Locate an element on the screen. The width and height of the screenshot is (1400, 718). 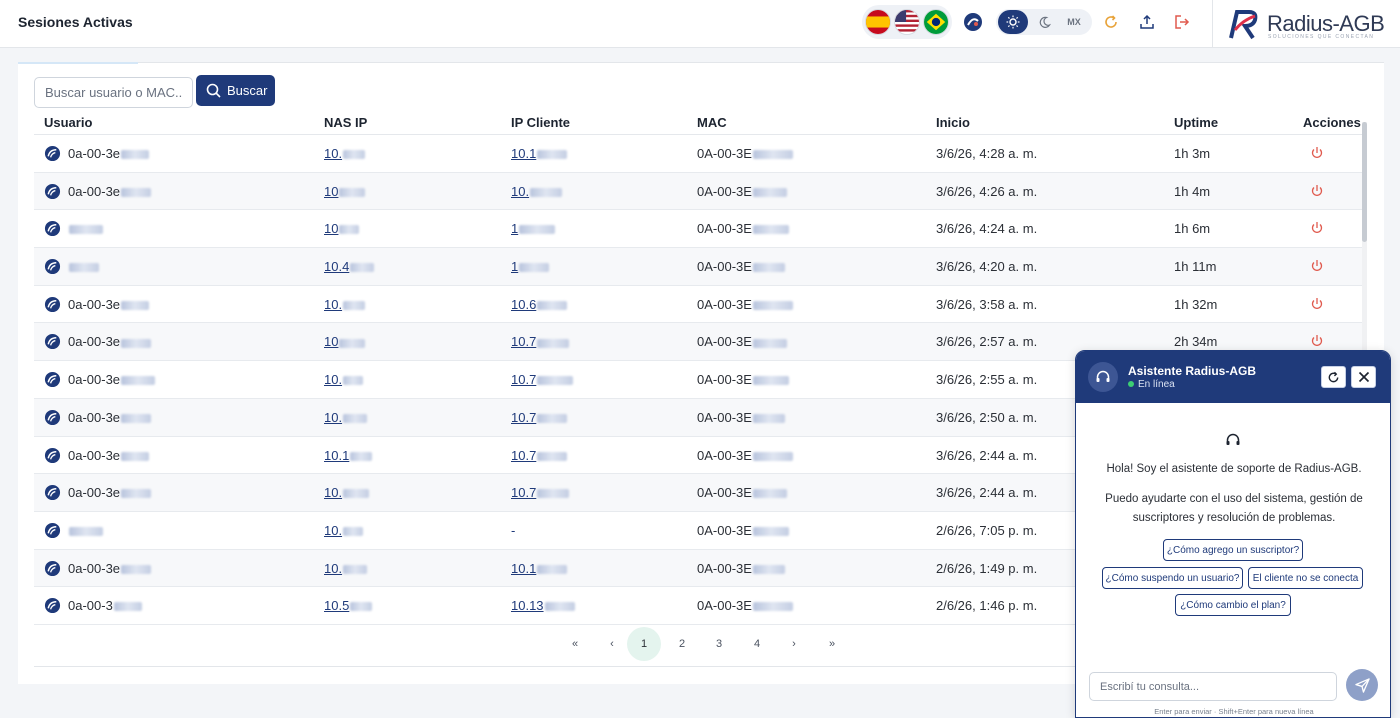
chat-send-button is located at coordinates (1362, 685).